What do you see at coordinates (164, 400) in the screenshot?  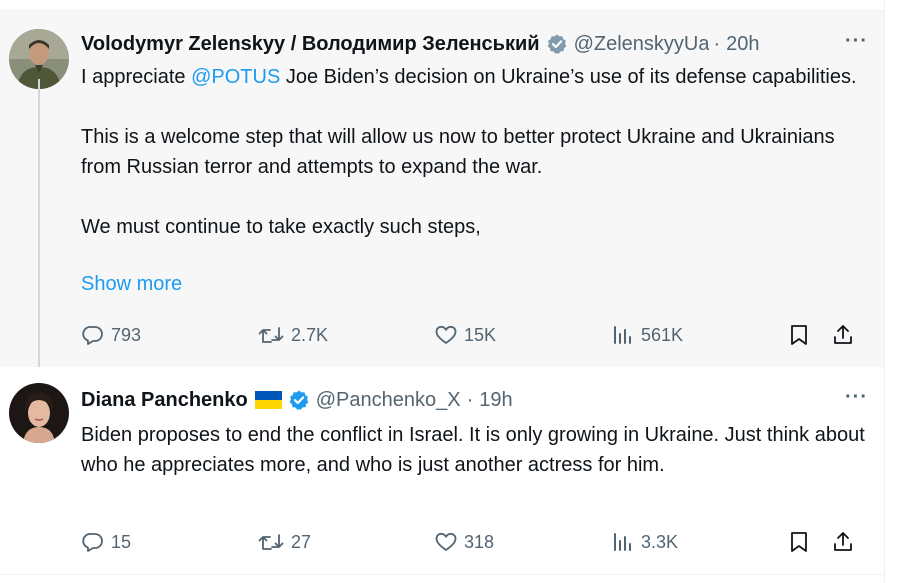 I see `author-name: Diana Panchenko` at bounding box center [164, 400].